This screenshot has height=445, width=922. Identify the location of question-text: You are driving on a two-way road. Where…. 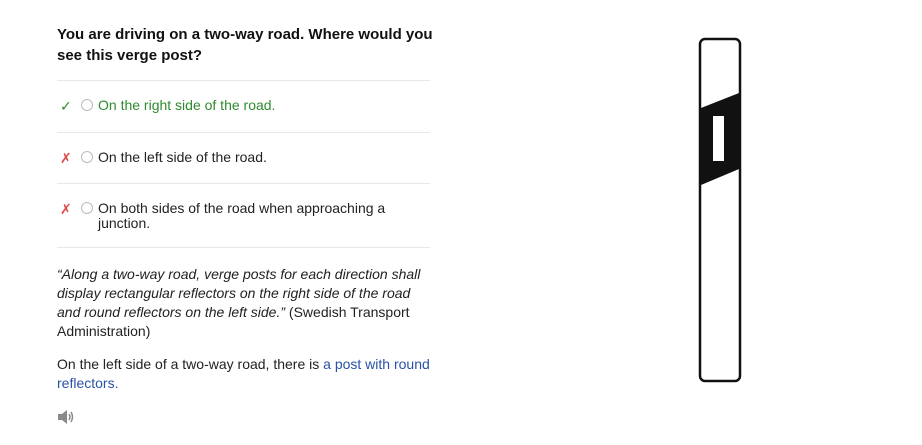
(245, 45).